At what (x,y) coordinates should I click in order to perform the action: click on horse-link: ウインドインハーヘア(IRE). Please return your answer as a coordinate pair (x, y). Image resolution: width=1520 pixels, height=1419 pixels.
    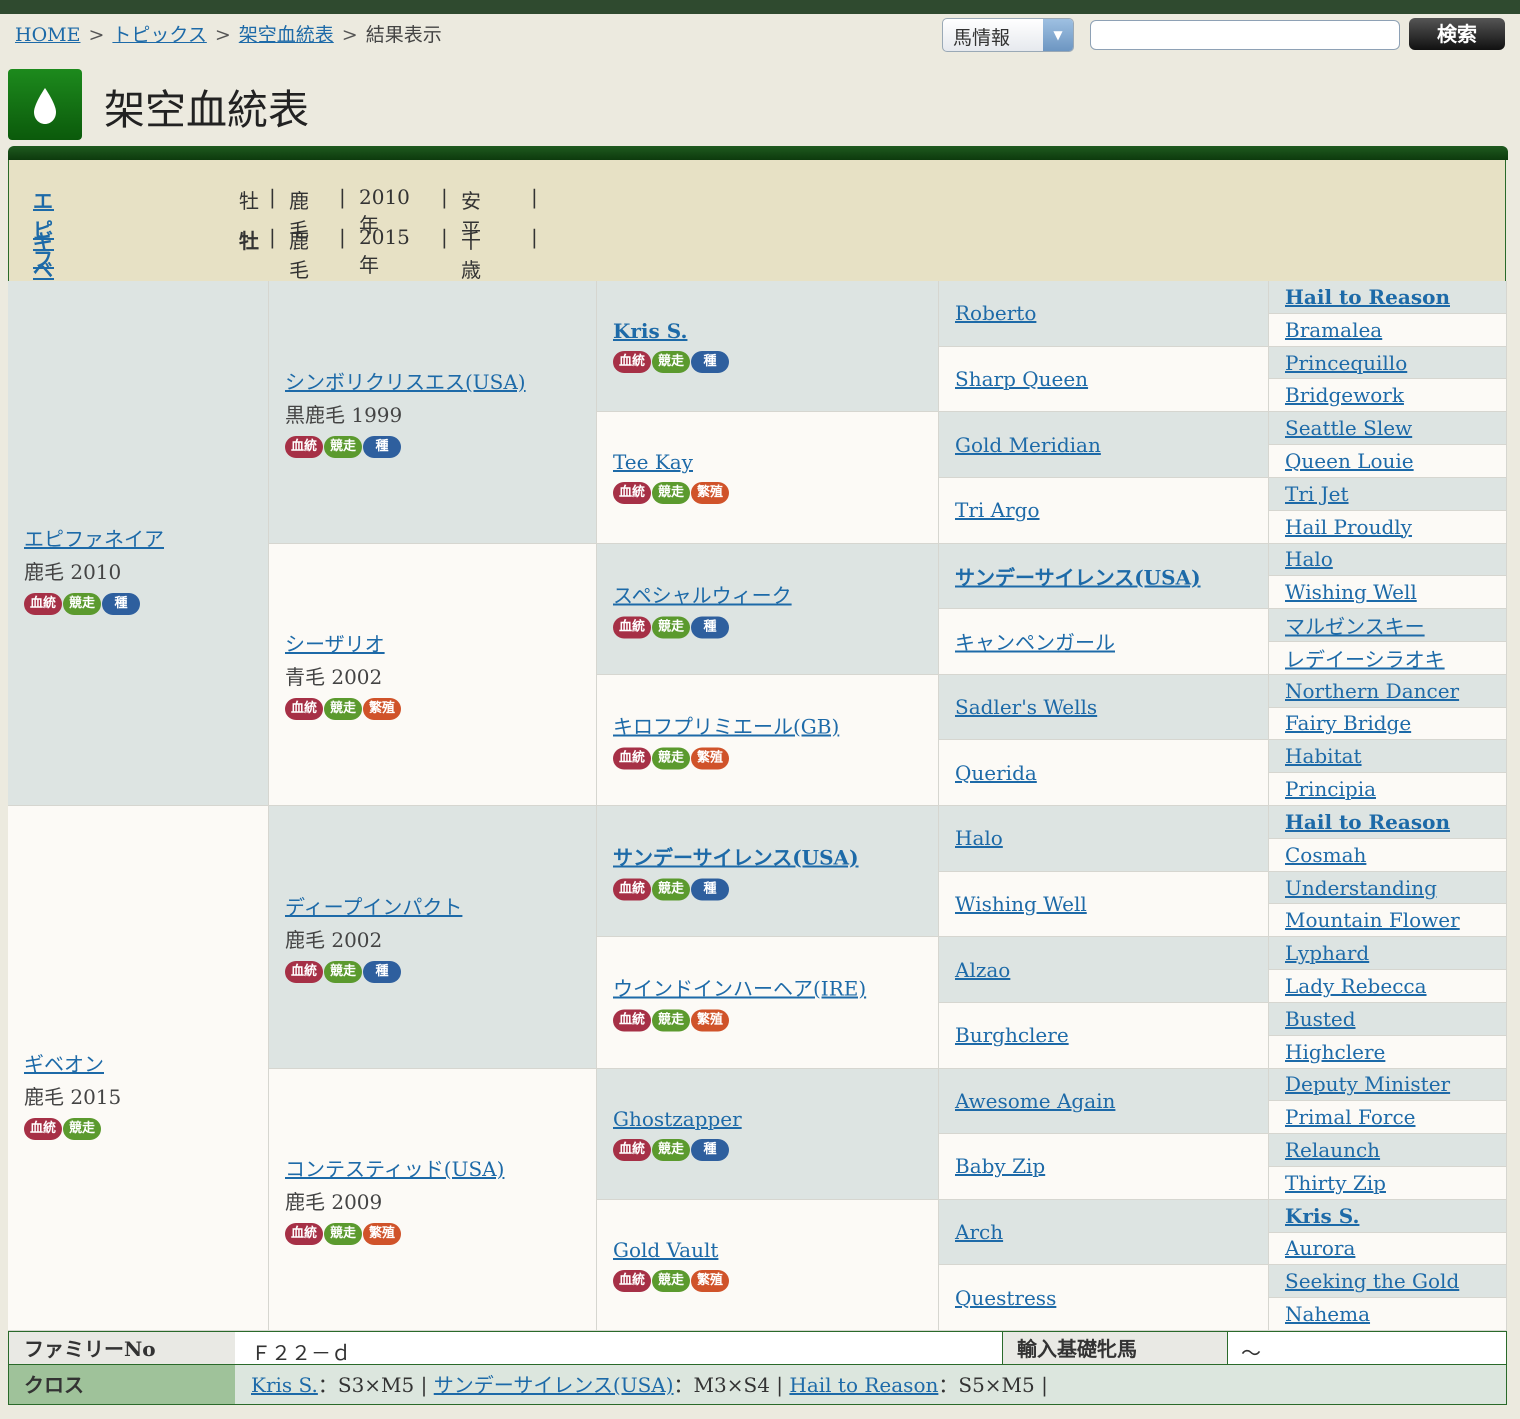
    Looking at the image, I should click on (773, 987).